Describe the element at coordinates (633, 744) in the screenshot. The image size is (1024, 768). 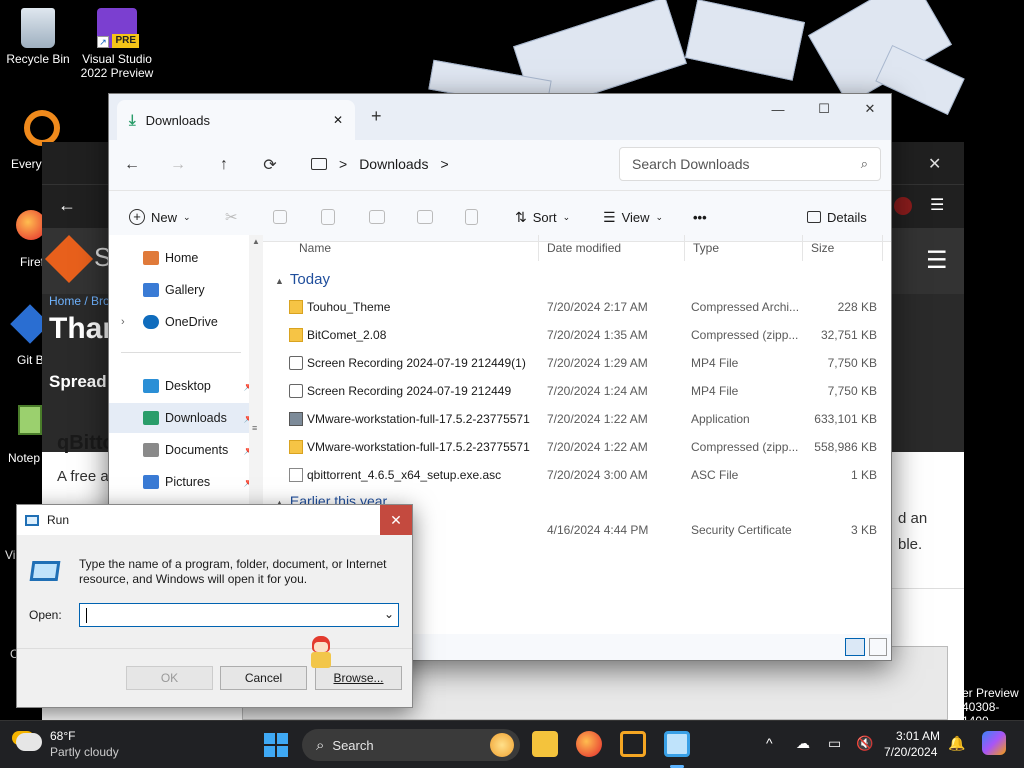
I see `vmware-taskbar-icon` at that location.